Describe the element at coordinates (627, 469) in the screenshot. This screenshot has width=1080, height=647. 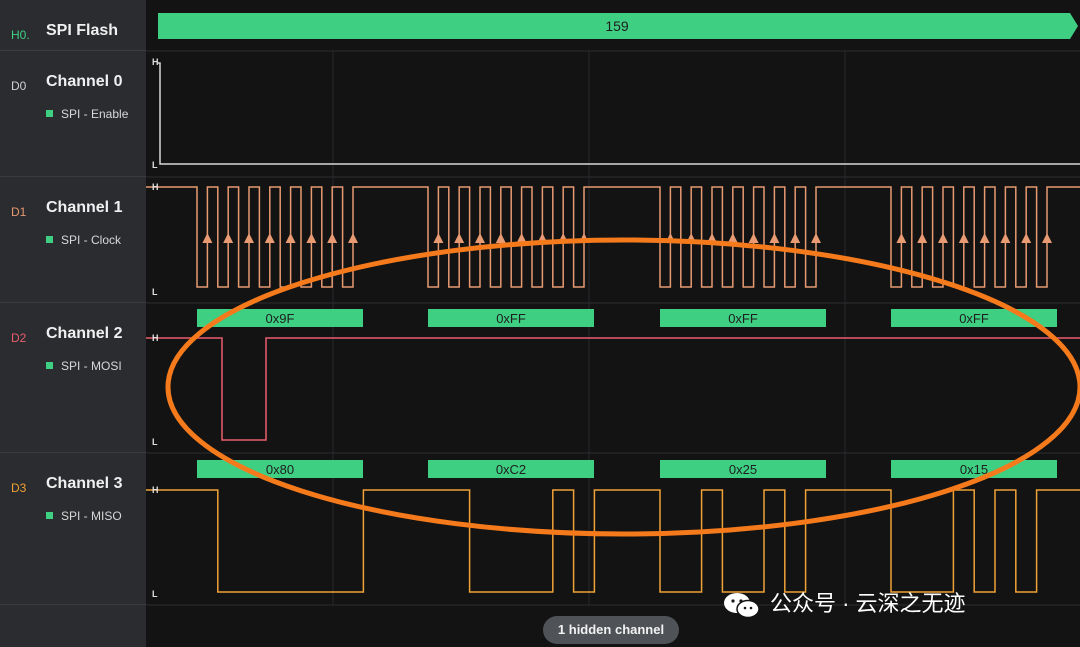
I see `miso-byte-annotations: 0x80 0xC2 0x25 0x15` at that location.